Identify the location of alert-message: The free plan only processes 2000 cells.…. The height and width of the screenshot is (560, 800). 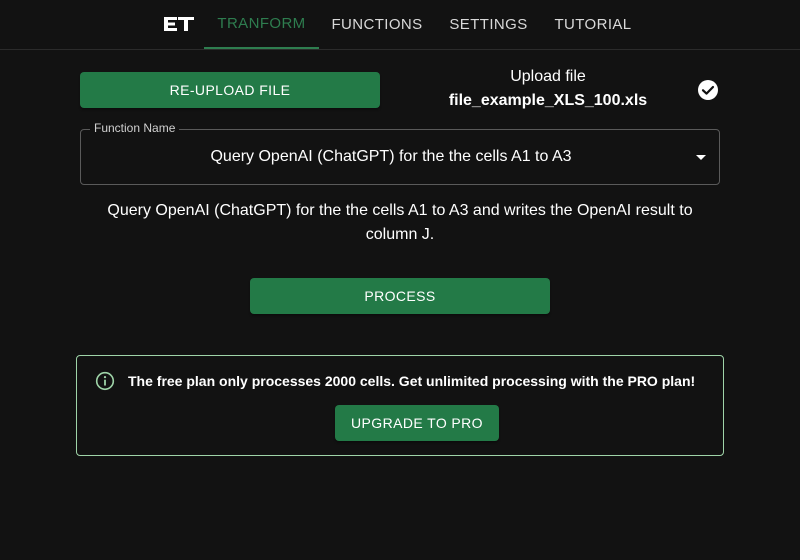
(412, 381).